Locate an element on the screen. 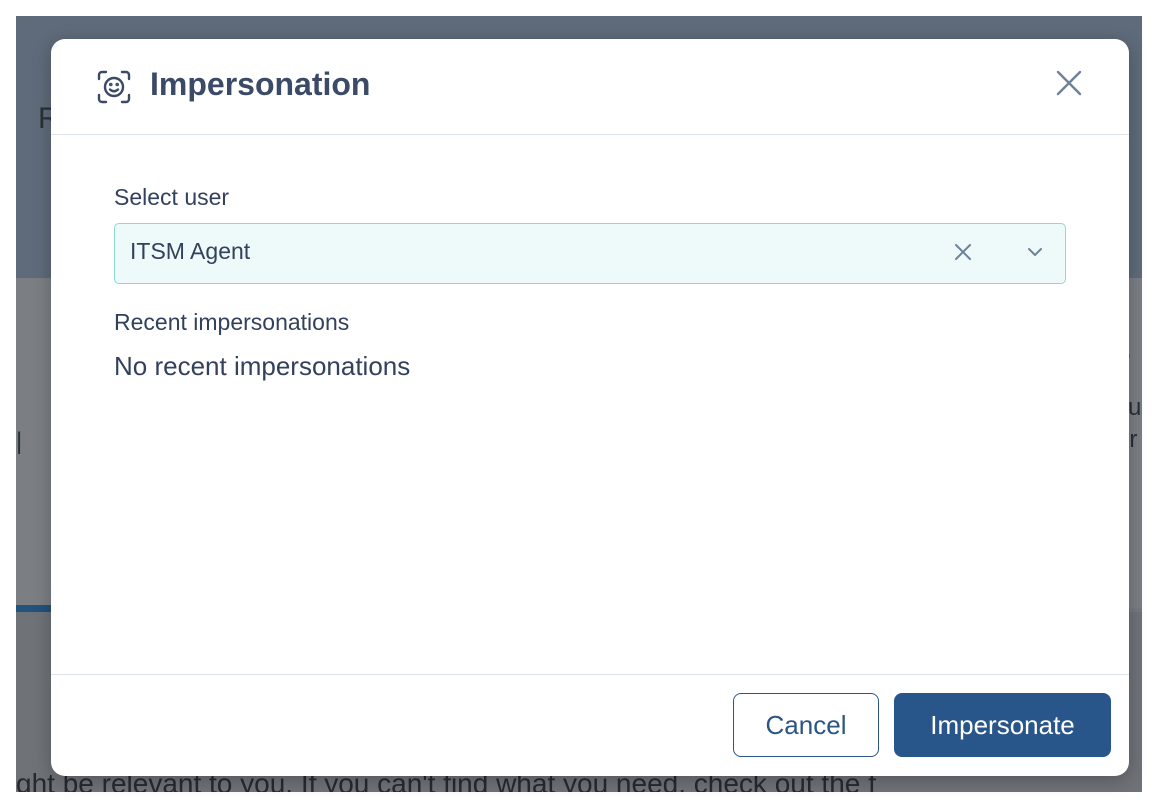  dropdown-toggle is located at coordinates (1035, 254).